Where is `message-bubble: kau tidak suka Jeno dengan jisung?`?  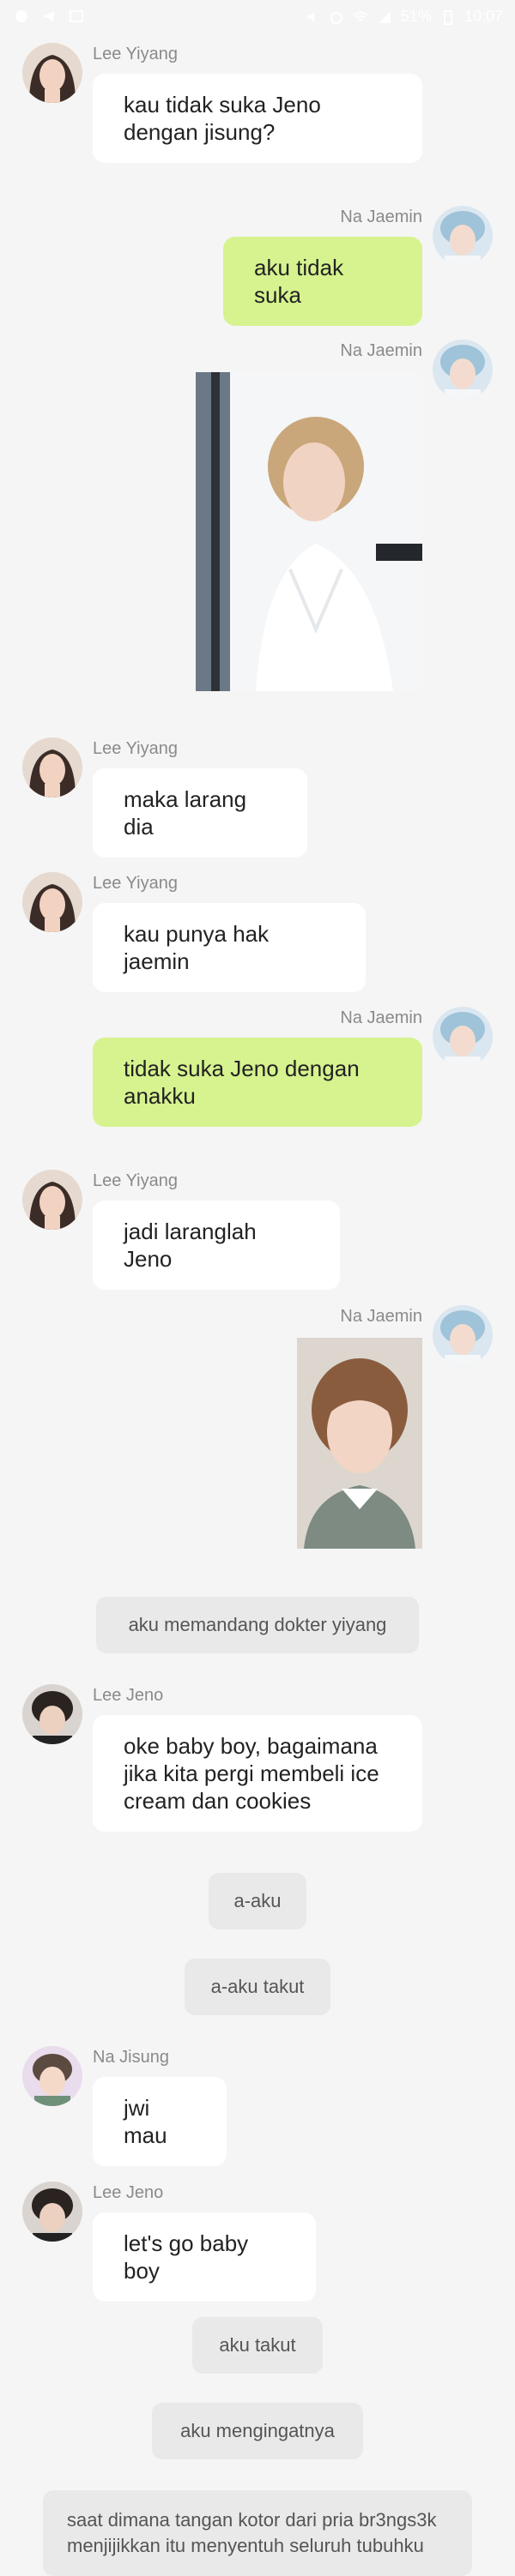
message-bubble: kau tidak suka Jeno dengan jisung? is located at coordinates (257, 118).